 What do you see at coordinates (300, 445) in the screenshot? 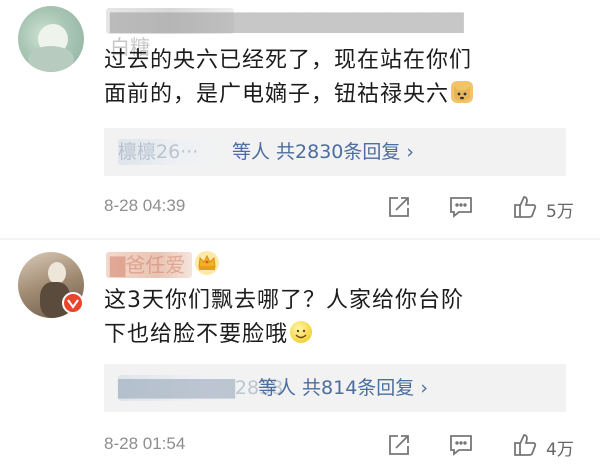
I see `comment-footer: 8-28 01:54 4万` at bounding box center [300, 445].